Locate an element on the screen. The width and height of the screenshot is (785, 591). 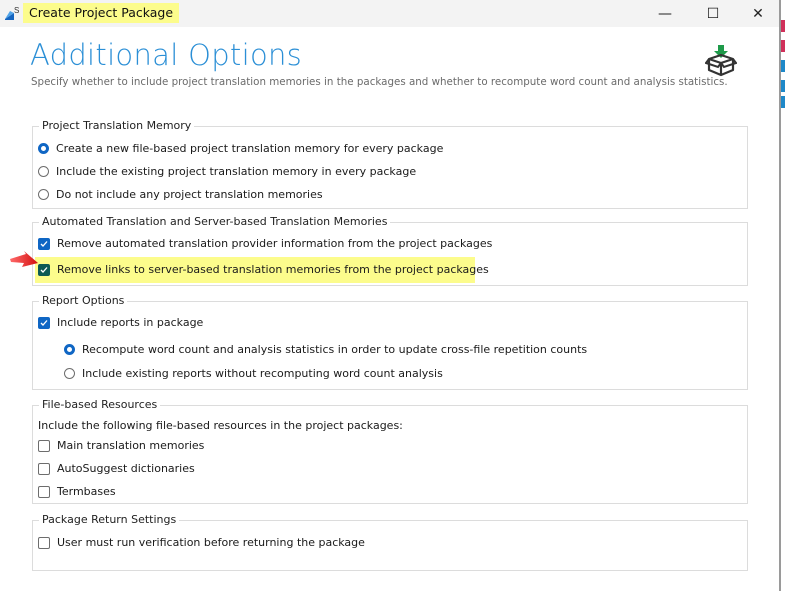
option-label: AutoSuggest dictionaries is located at coordinates (126, 468).